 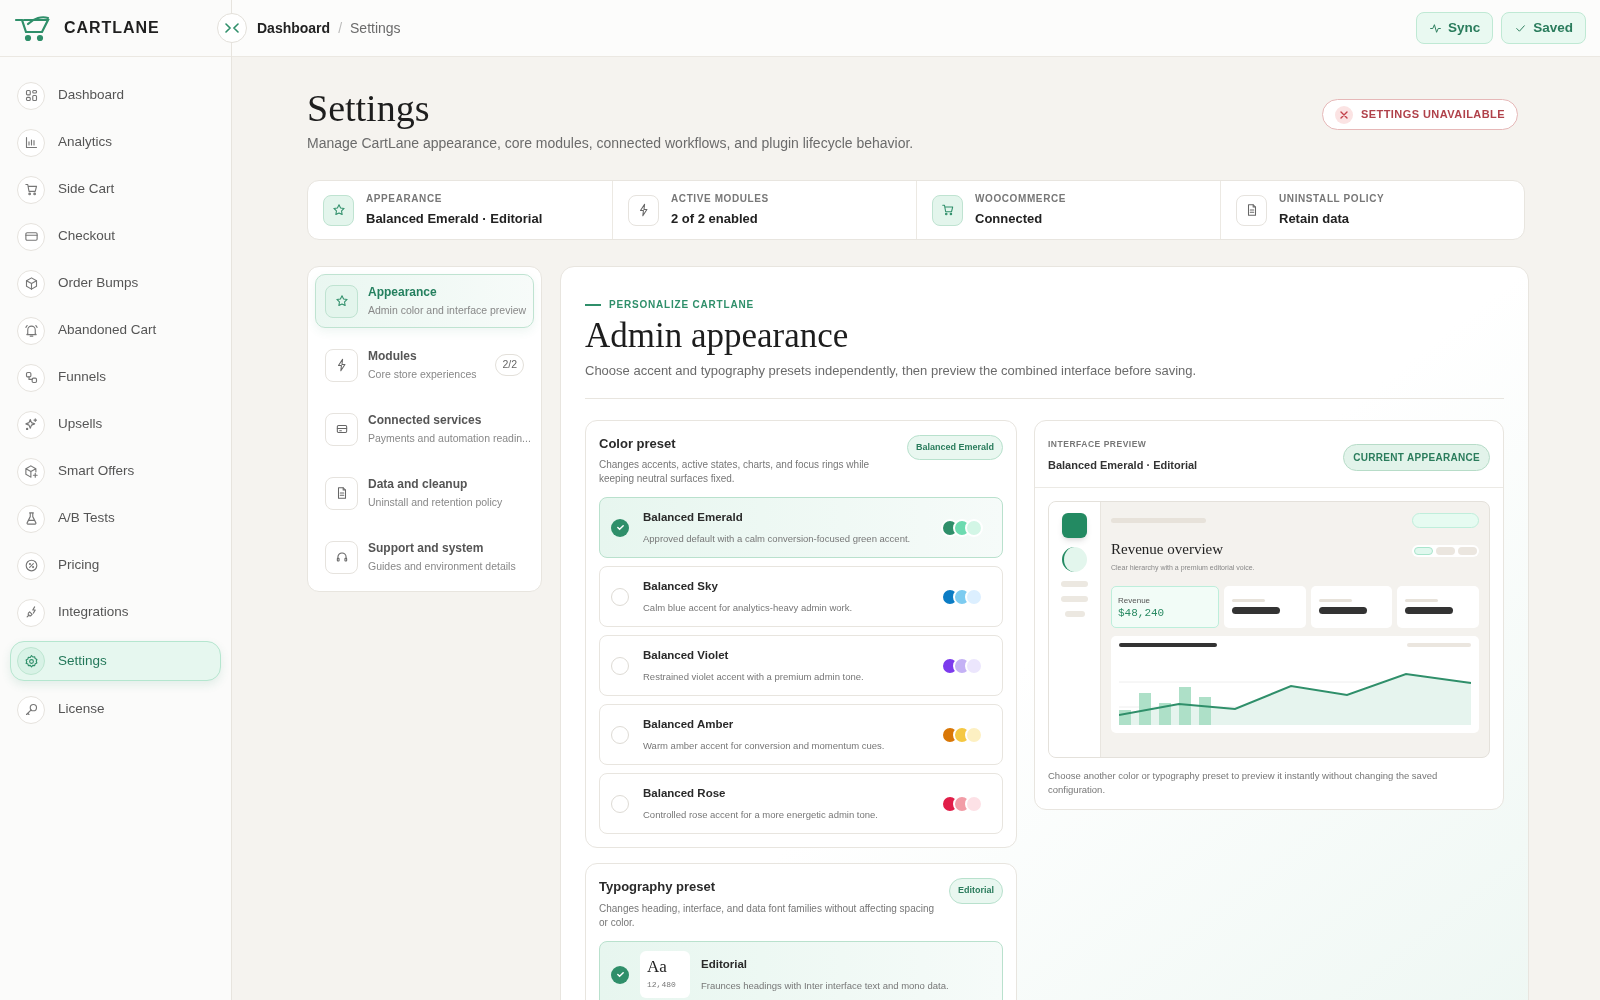 I want to click on sidebar-item: A/B Tests, so click(x=115, y=518).